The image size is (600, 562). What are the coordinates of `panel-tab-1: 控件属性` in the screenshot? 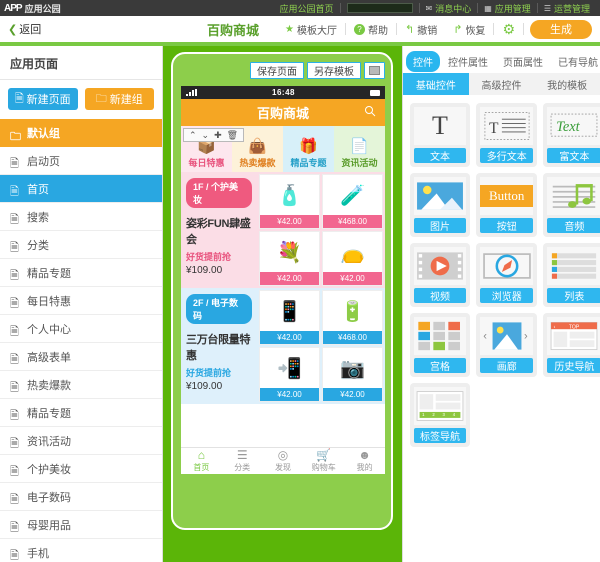 It's located at (468, 61).